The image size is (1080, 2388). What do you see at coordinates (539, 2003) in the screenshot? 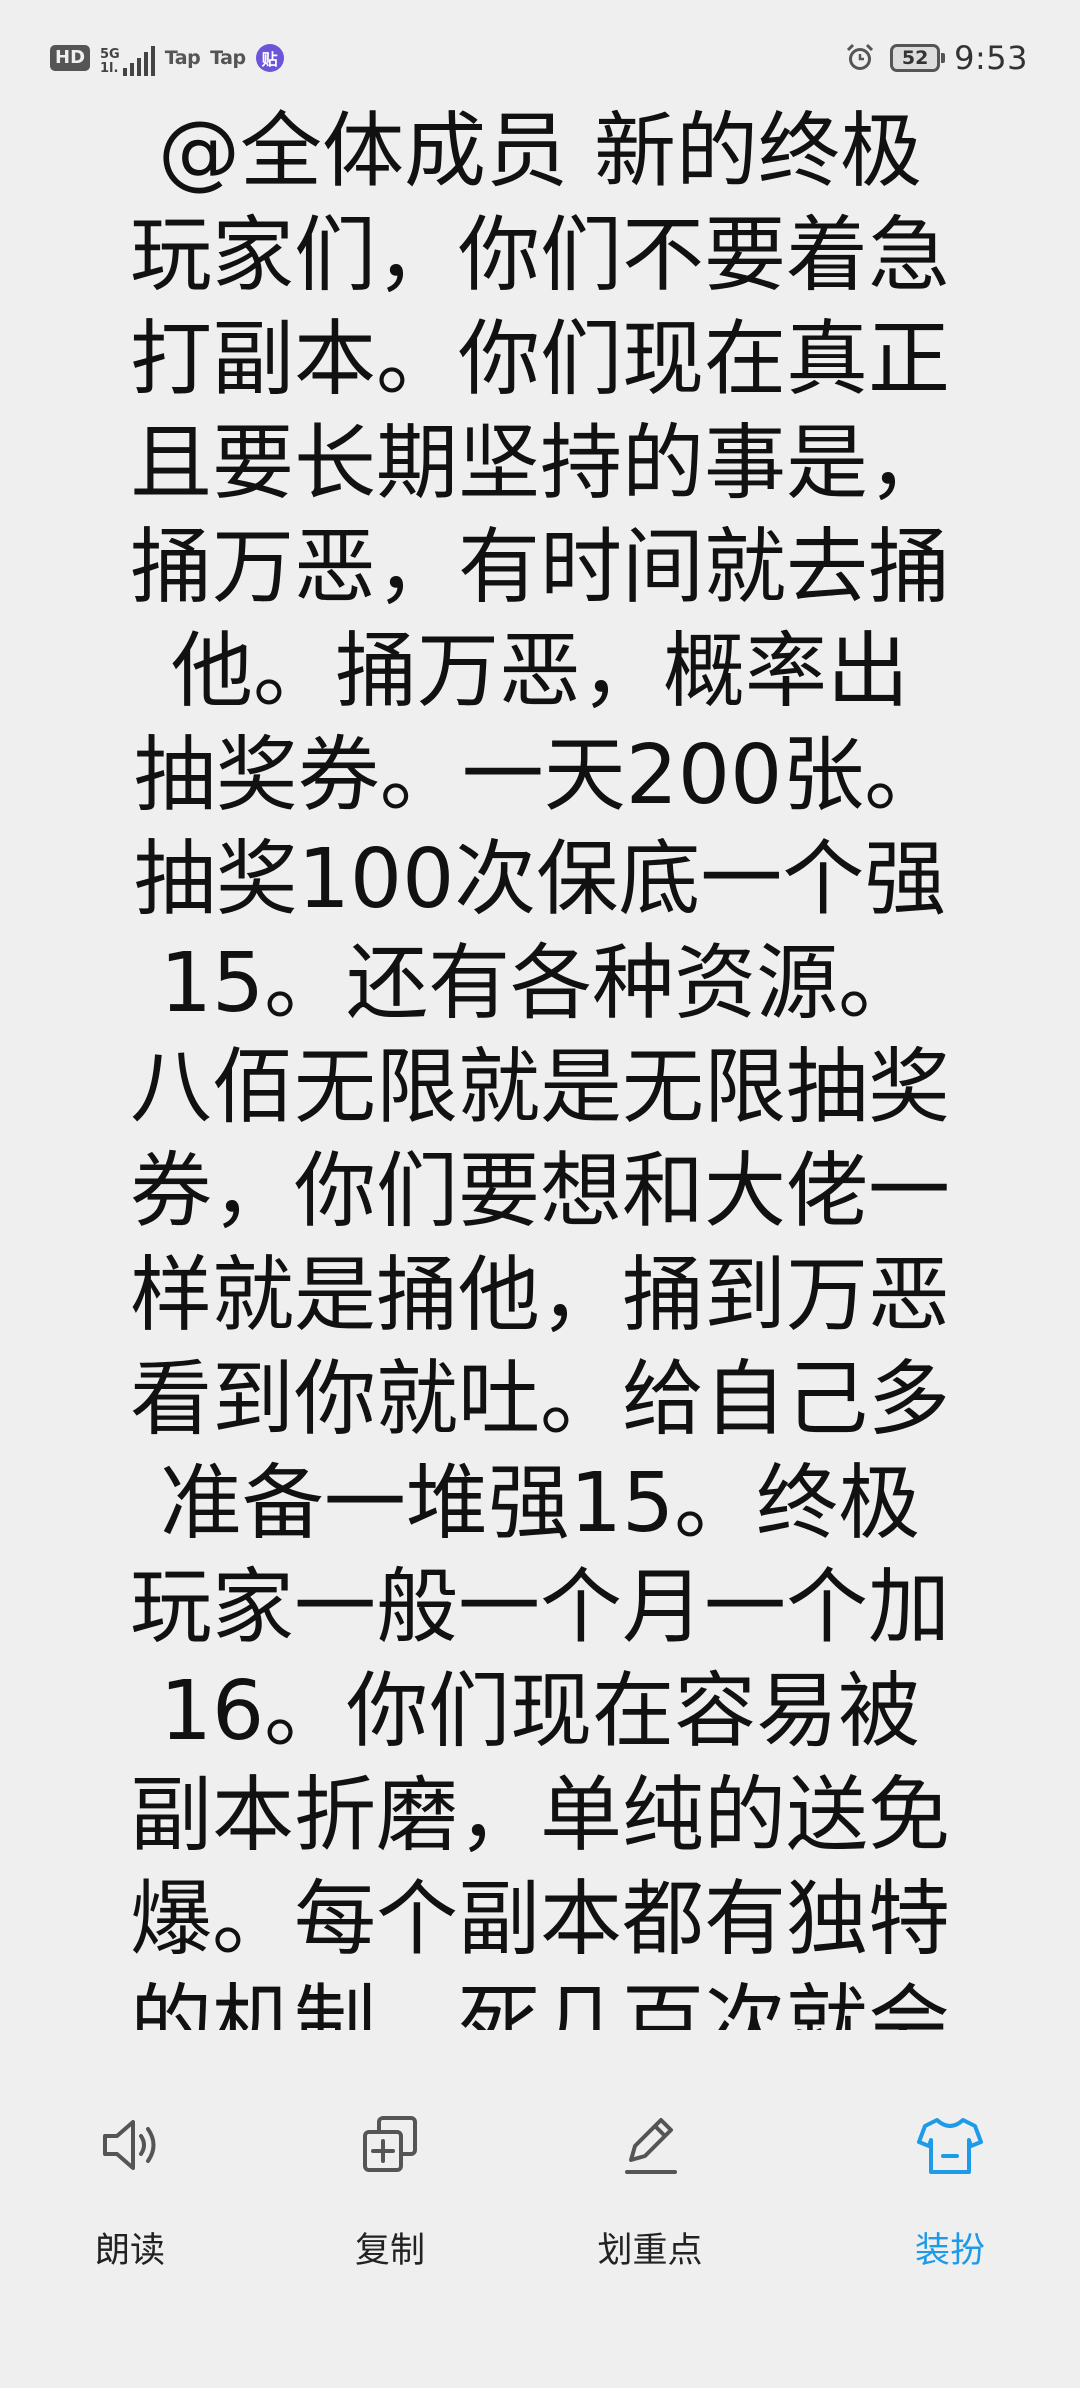
I see `message-line: 的机制。死几百次就会` at bounding box center [539, 2003].